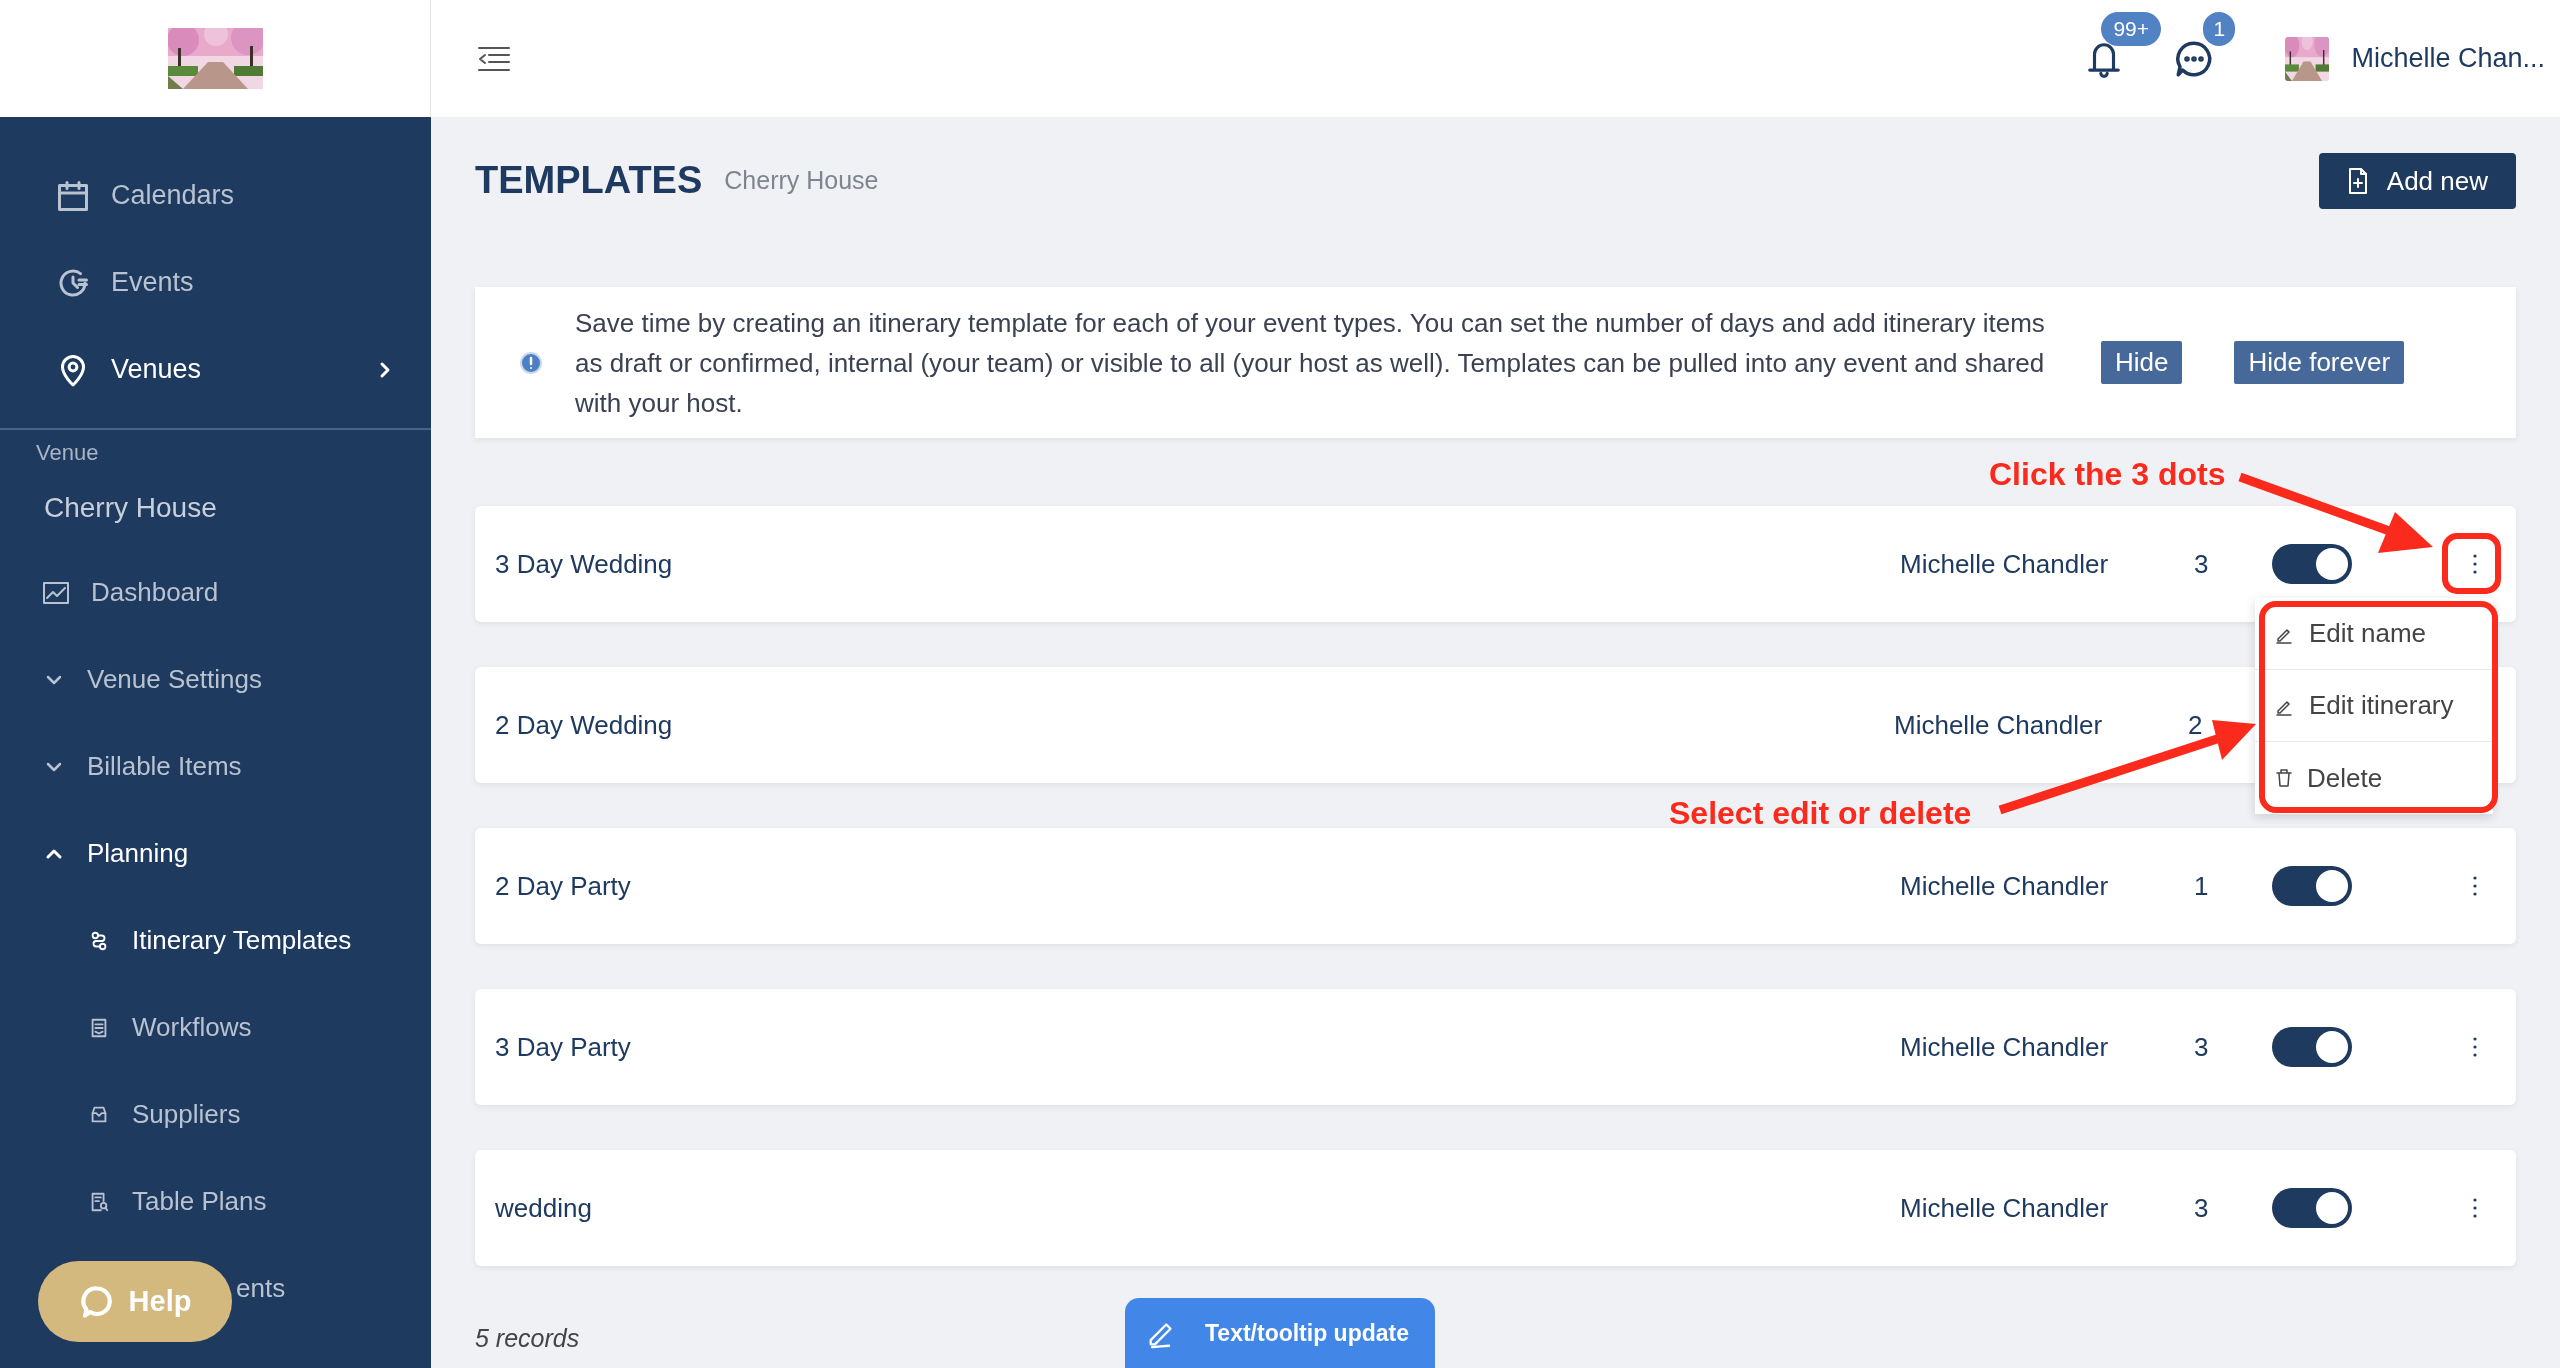 The image size is (2560, 1368). I want to click on venue-name: Cherry House, so click(130, 508).